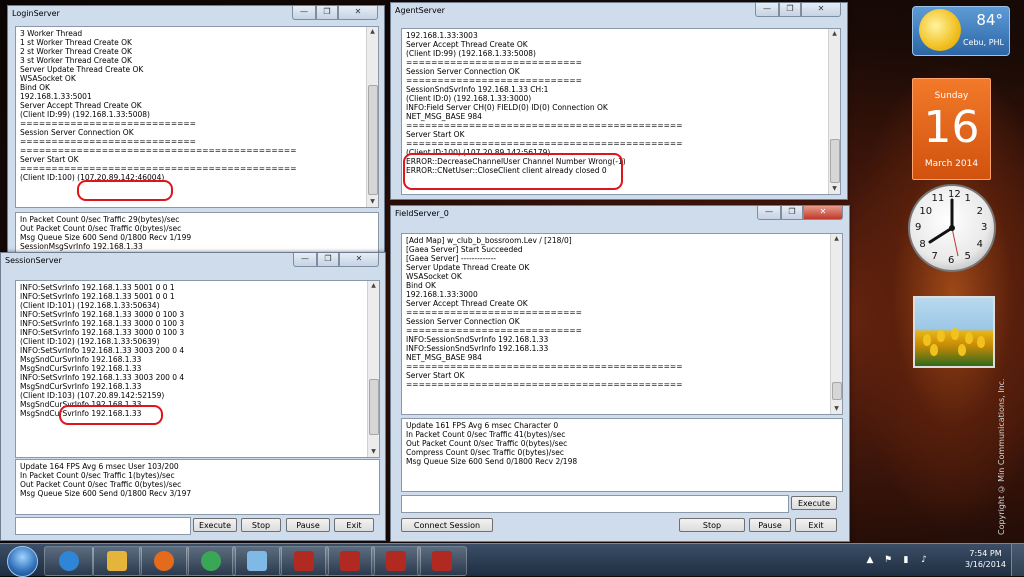  I want to click on log-line: SessionSndSvrInfo 192.168.1.33 CH:1, so click(477, 89).